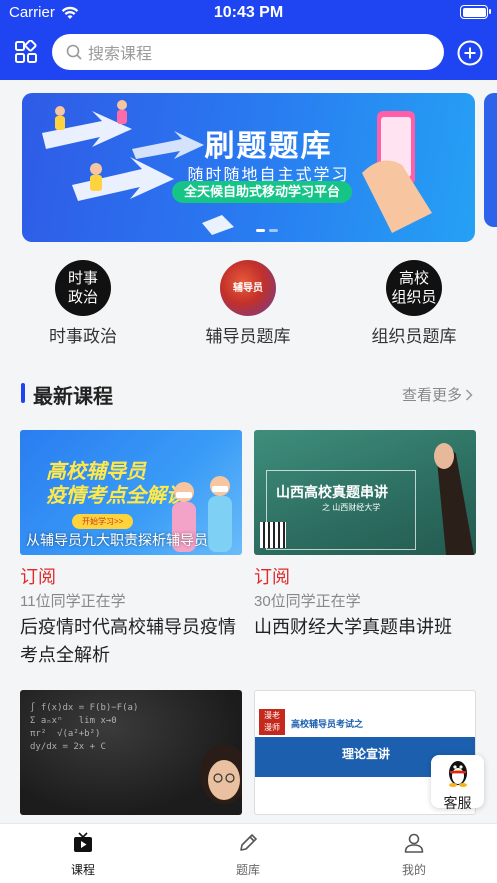 The image size is (497, 883). Describe the element at coordinates (248, 394) in the screenshot. I see `latest-courses-header: 最新课程 查看更多` at that location.